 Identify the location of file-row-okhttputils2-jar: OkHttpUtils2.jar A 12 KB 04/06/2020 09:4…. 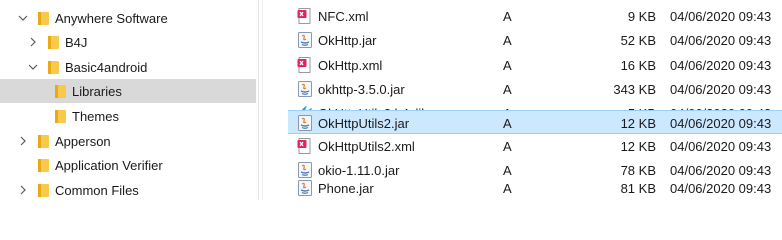
(535, 122).